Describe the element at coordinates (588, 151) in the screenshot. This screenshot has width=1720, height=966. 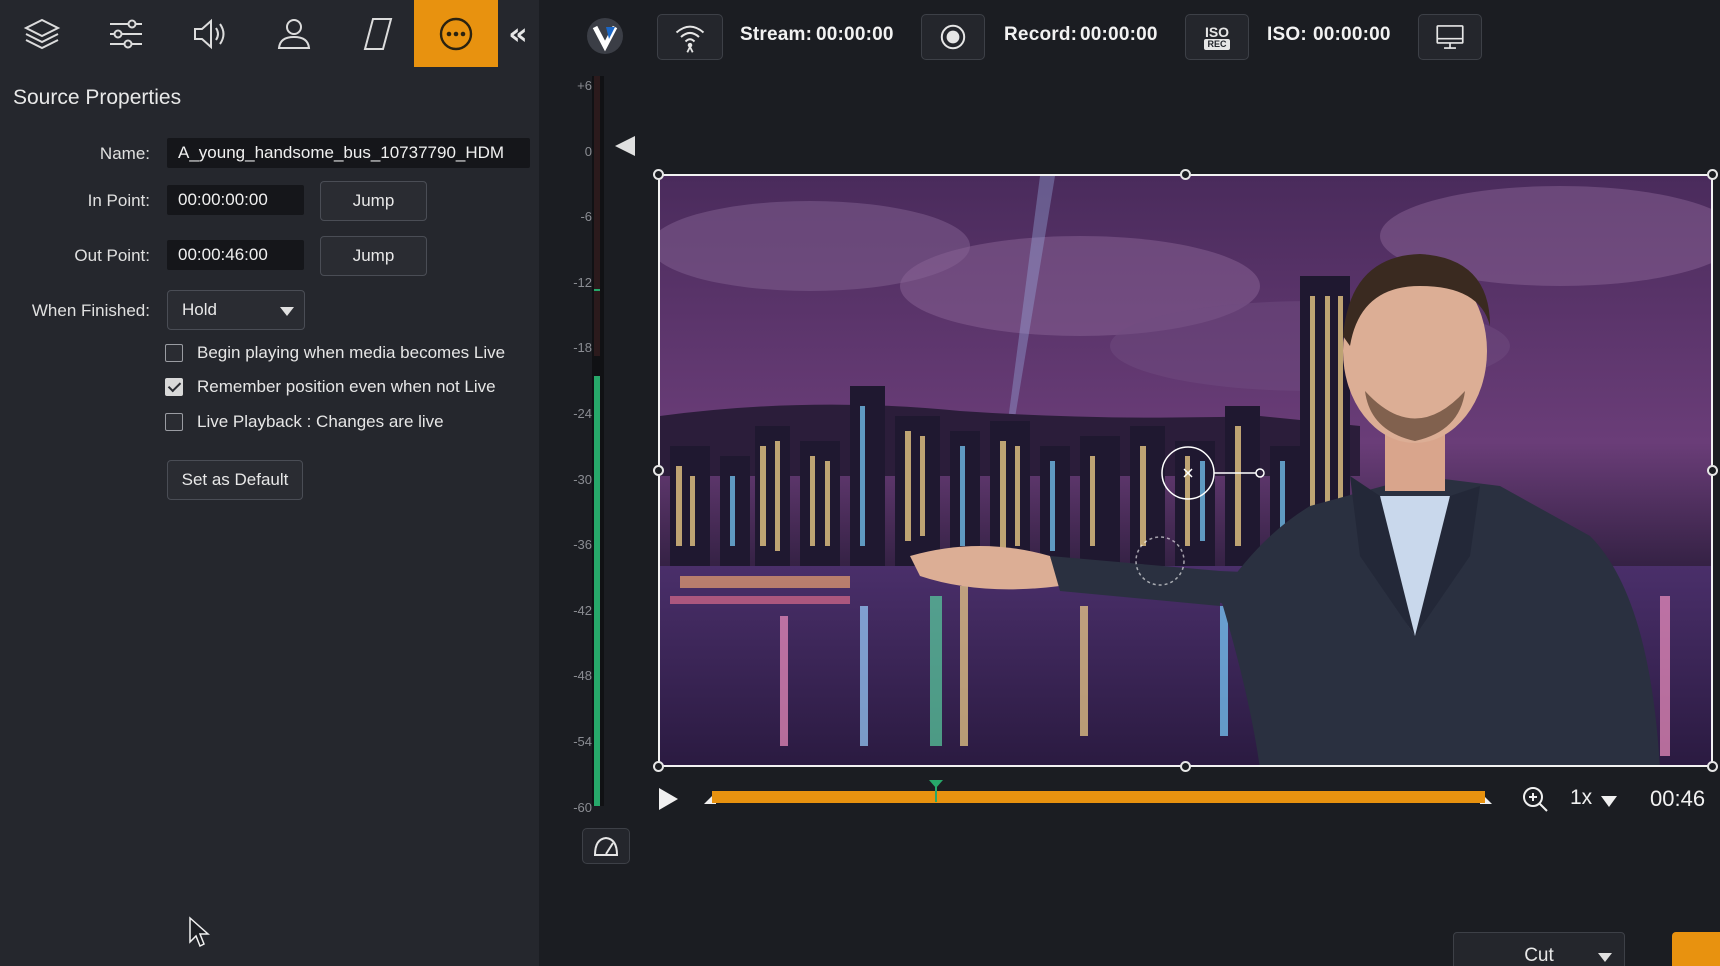
I see `meter-tick-label: 0` at that location.